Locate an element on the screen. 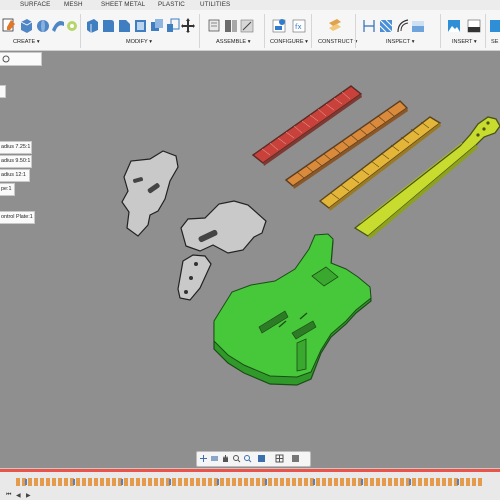 This screenshot has height=500, width=500. display-icon is located at coordinates (261, 458).